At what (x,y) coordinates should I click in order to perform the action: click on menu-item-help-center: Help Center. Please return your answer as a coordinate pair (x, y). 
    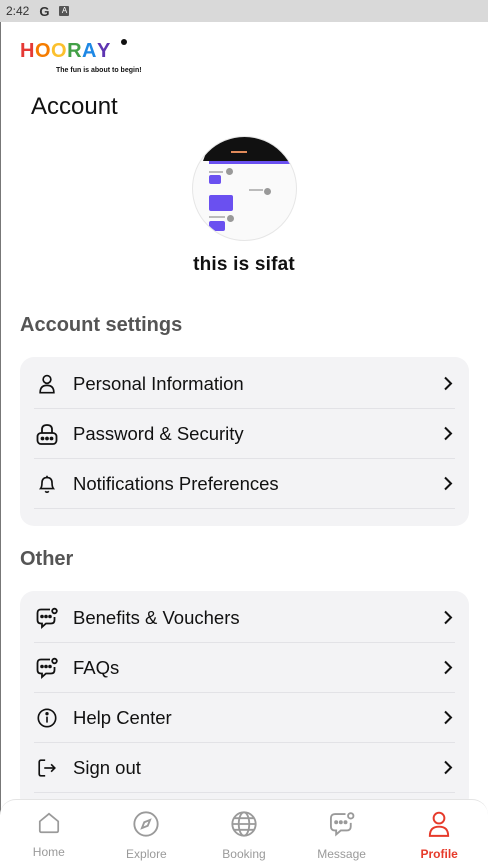
    Looking at the image, I should click on (244, 718).